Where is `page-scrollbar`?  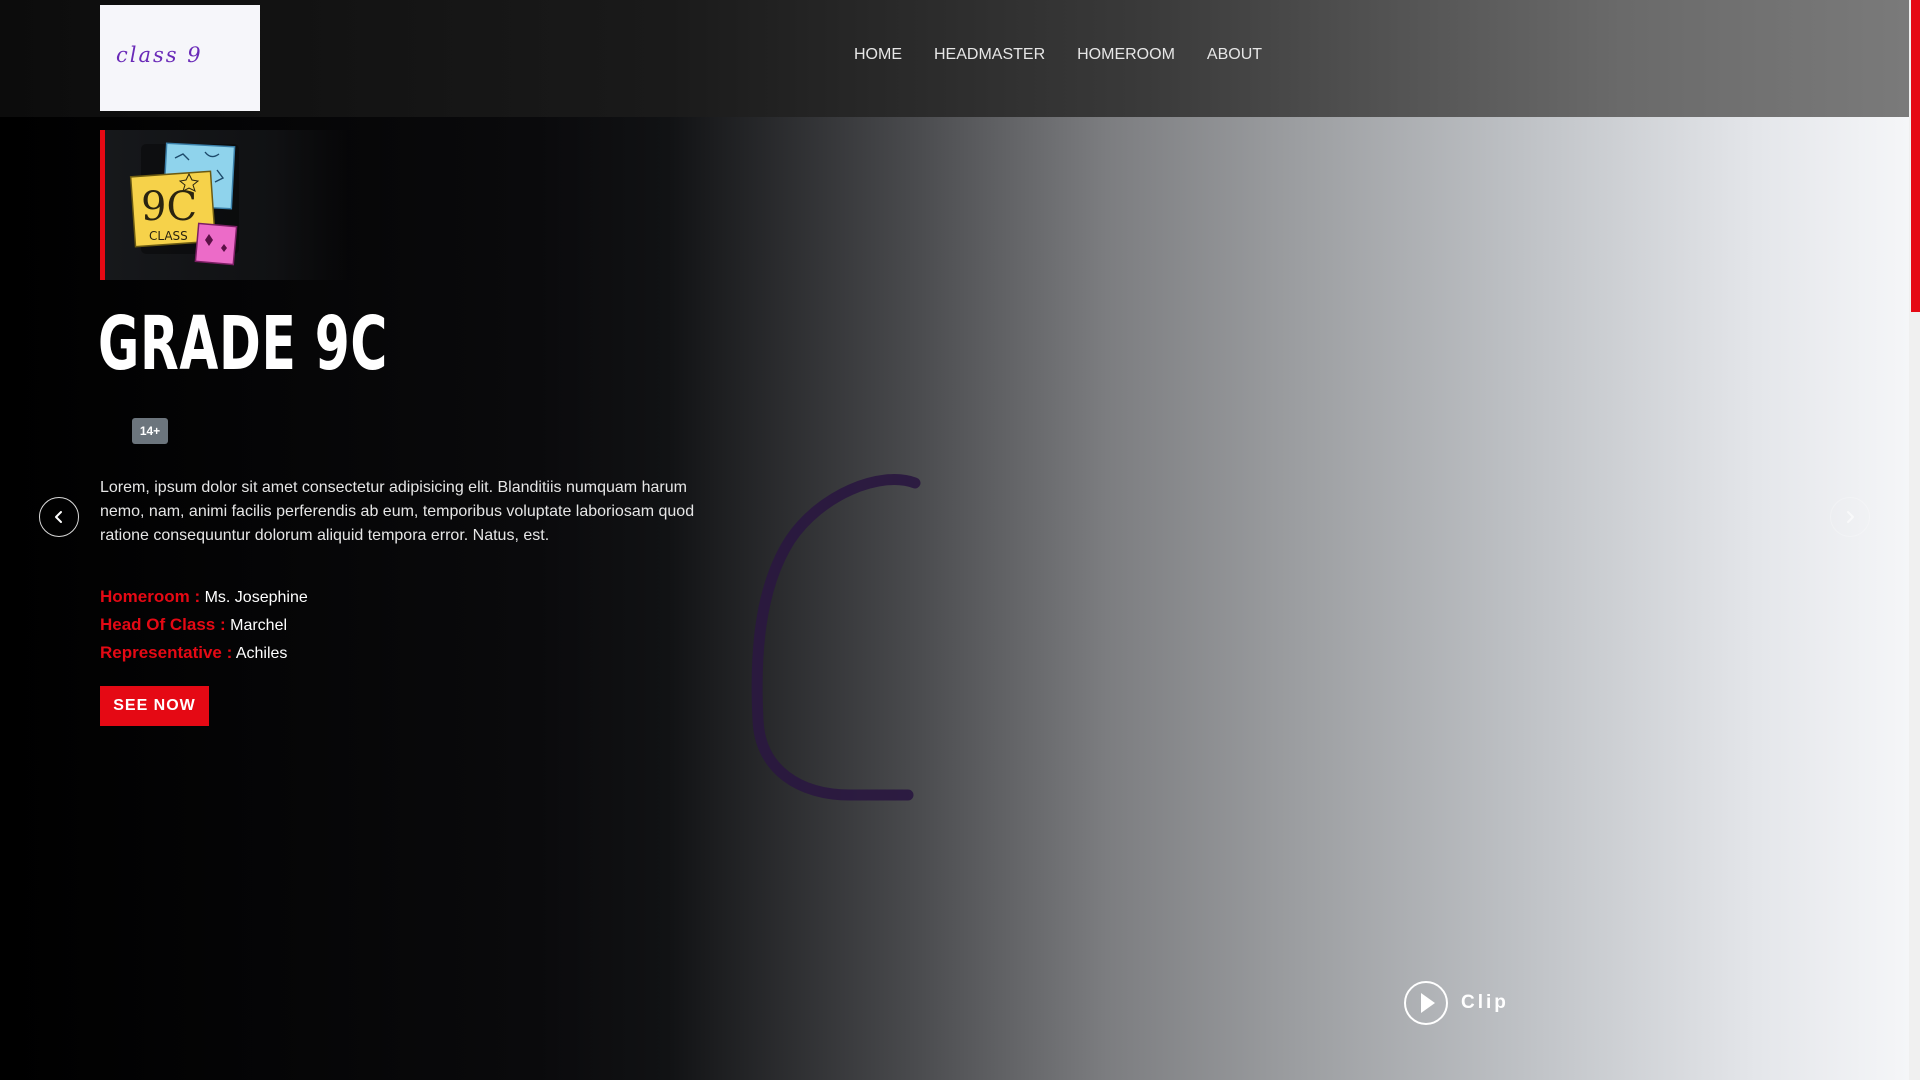 page-scrollbar is located at coordinates (1914, 540).